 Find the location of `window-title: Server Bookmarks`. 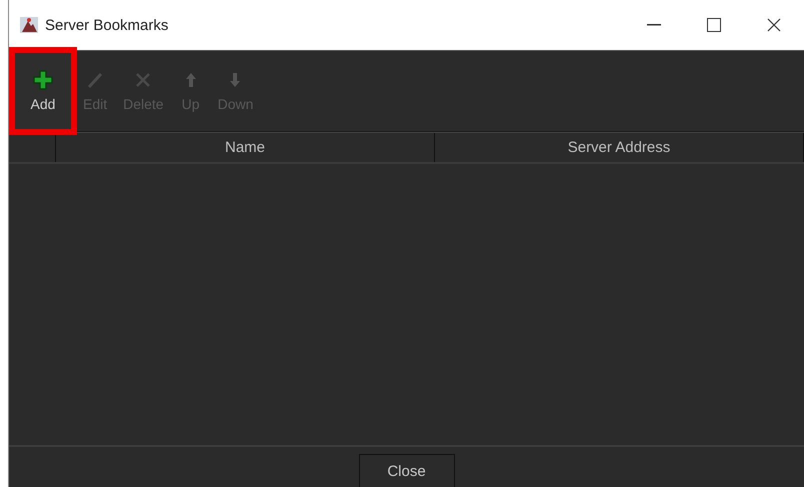

window-title: Server Bookmarks is located at coordinates (107, 25).